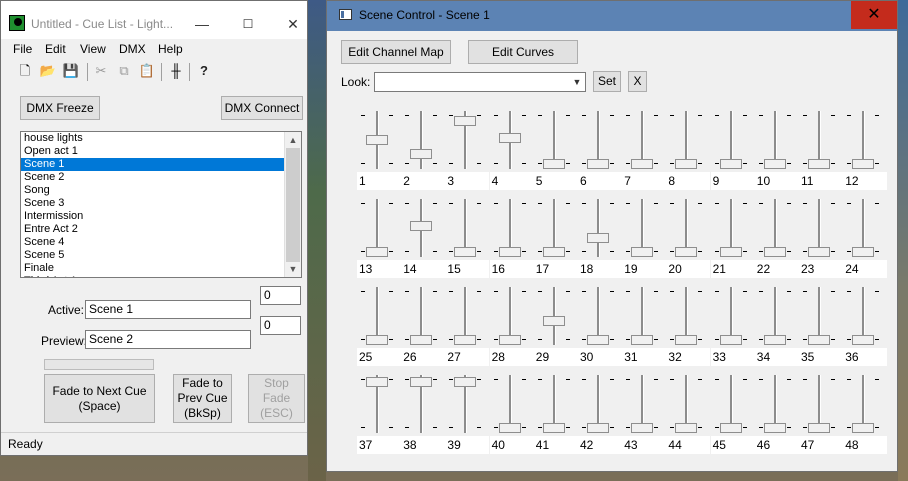 Image resolution: width=908 pixels, height=481 pixels. Describe the element at coordinates (161, 151) in the screenshot. I see `list-item: Open act 1` at that location.